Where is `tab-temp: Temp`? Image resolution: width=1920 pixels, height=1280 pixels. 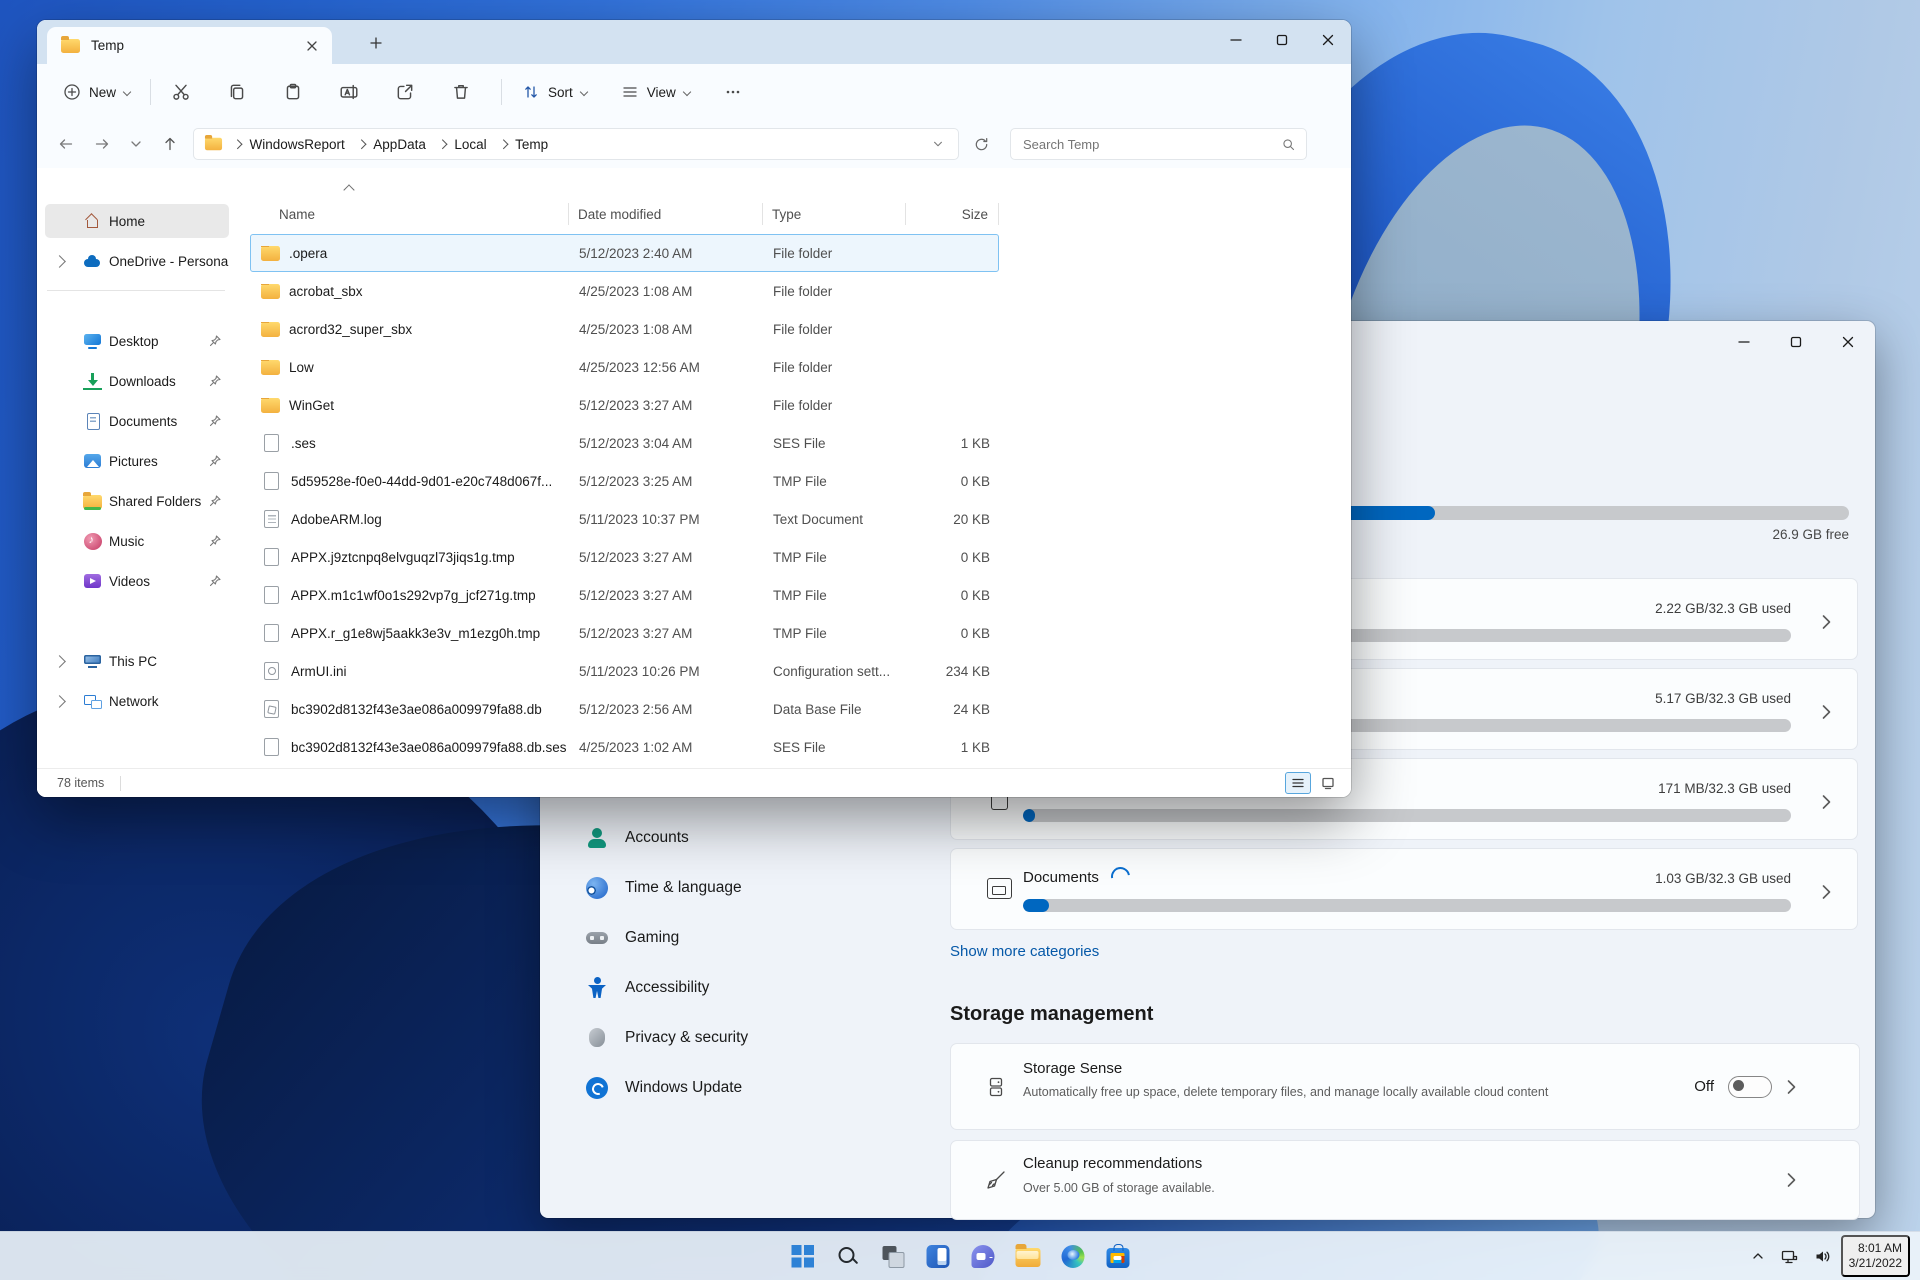 tab-temp: Temp is located at coordinates (189, 45).